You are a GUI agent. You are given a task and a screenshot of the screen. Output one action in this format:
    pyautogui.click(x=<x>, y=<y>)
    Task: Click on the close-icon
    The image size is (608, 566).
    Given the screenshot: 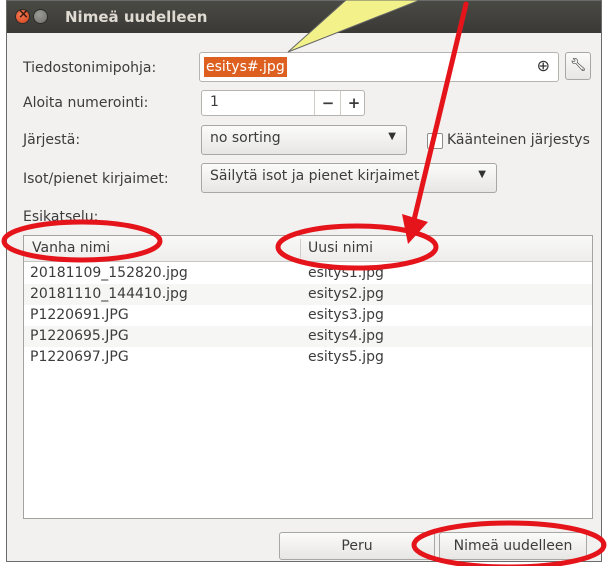 What is the action you would take?
    pyautogui.click(x=22, y=15)
    